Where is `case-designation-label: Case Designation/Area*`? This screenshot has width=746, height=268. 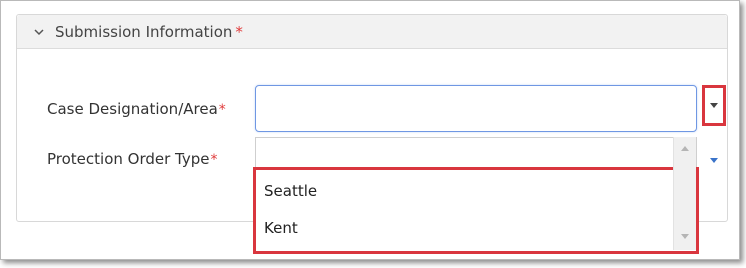
case-designation-label: Case Designation/Area* is located at coordinates (136, 109).